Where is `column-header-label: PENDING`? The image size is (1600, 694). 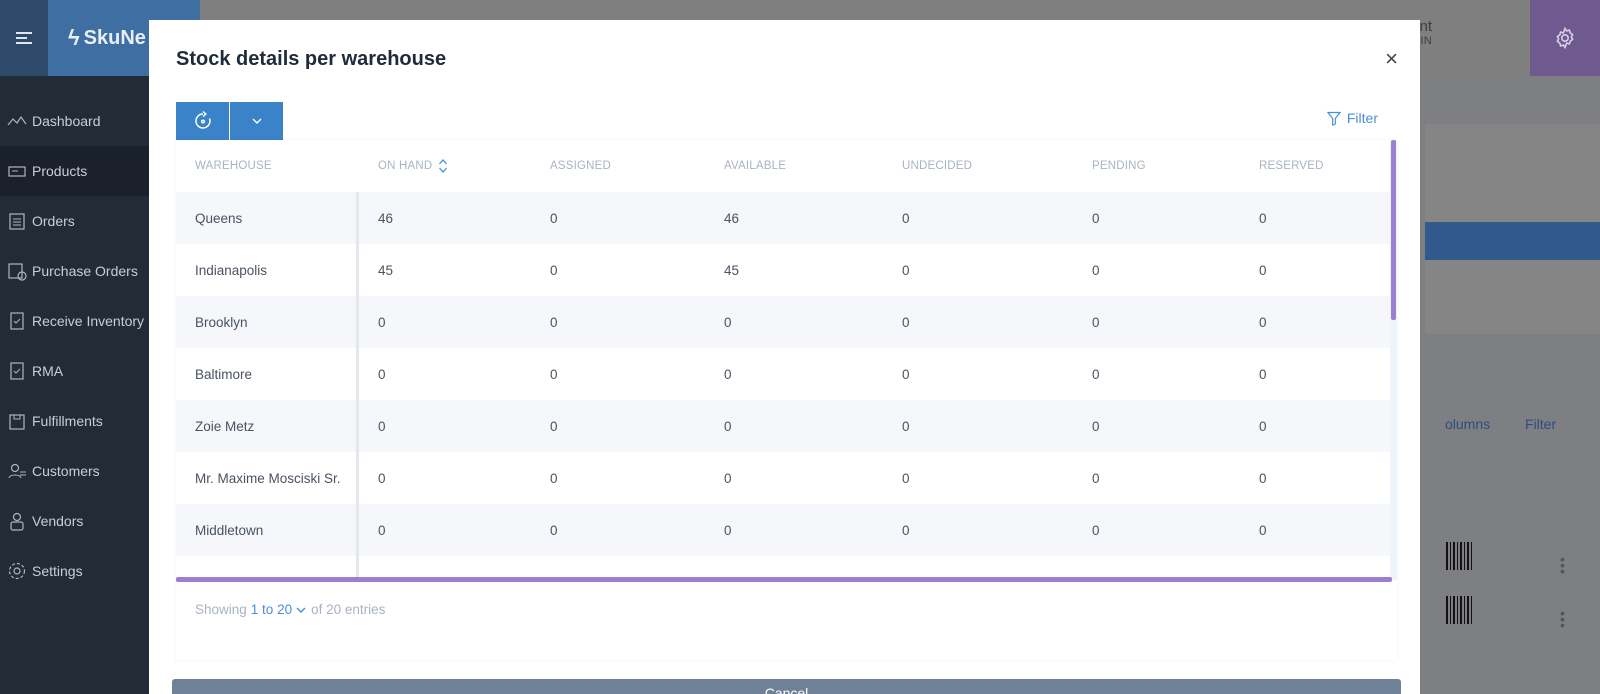
column-header-label: PENDING is located at coordinates (1119, 166).